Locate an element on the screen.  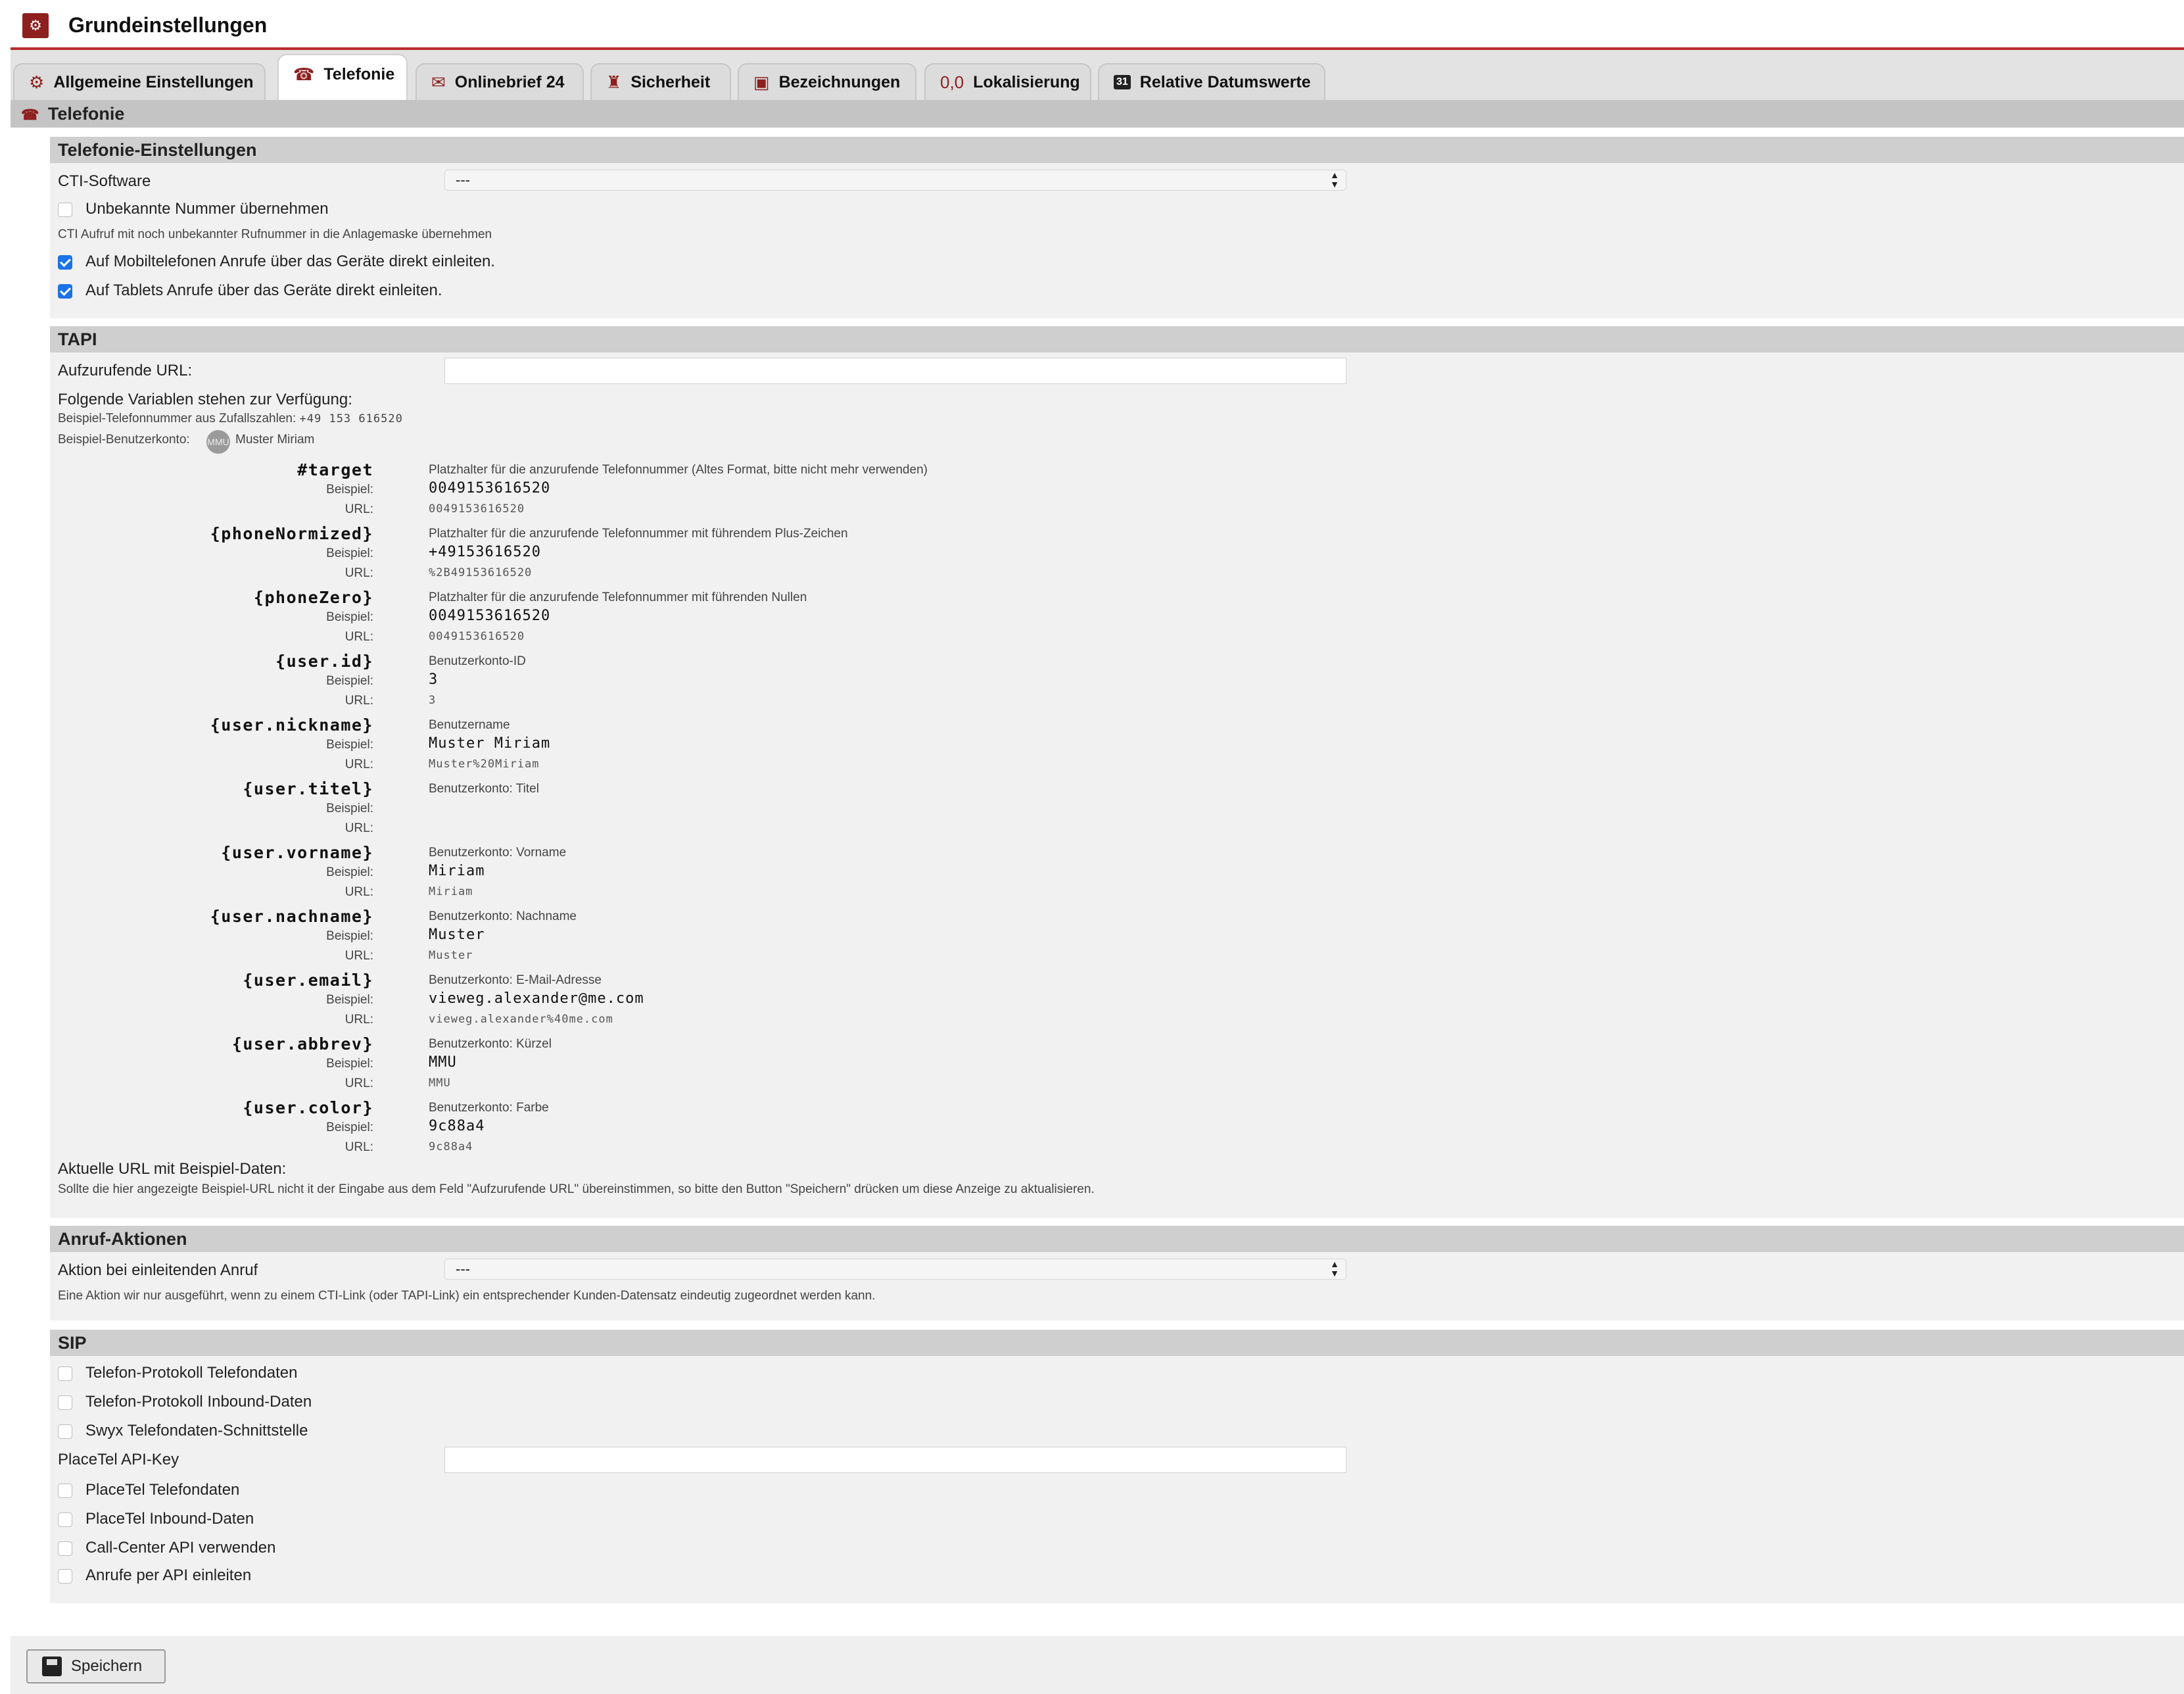
tab-onlinebrief-24: ✉ Onlinebrief 24 is located at coordinates (499, 81).